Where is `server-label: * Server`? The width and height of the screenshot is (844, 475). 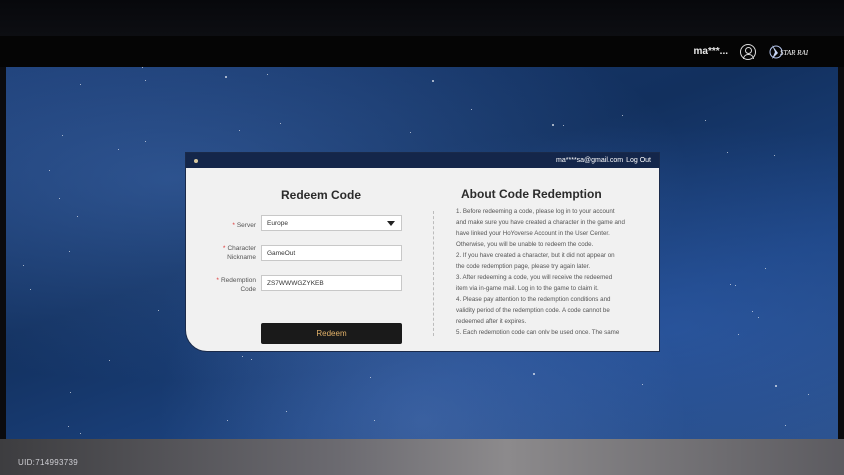
server-label: * Server is located at coordinates (244, 225).